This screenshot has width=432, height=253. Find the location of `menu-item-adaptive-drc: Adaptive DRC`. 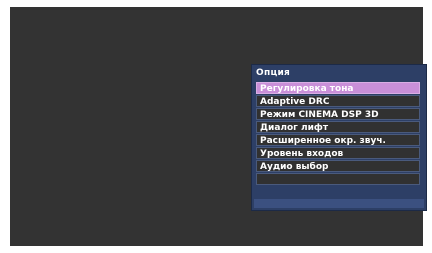

menu-item-adaptive-drc: Adaptive DRC is located at coordinates (338, 101).